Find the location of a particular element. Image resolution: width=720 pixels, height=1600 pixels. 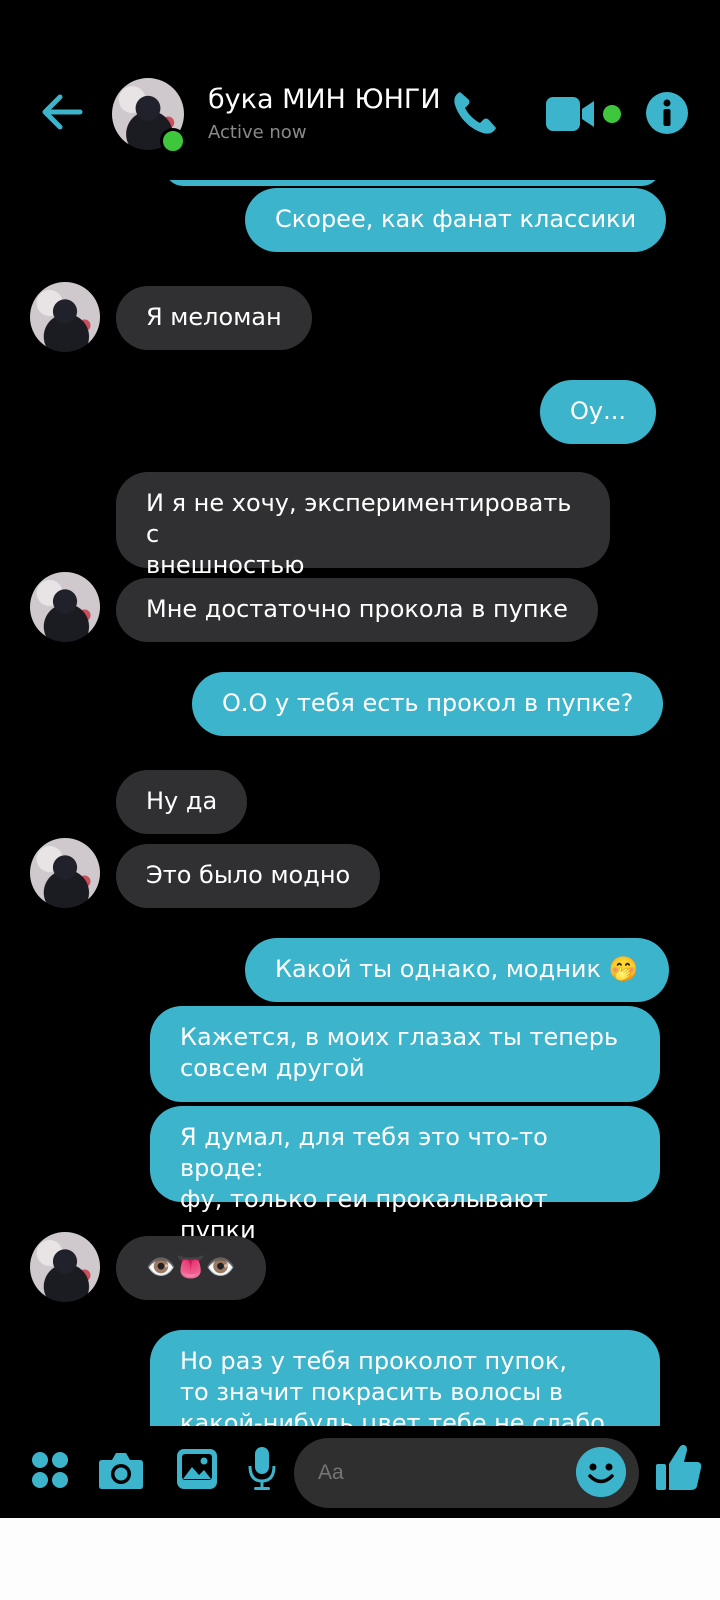

emoji-icon is located at coordinates (601, 1472).